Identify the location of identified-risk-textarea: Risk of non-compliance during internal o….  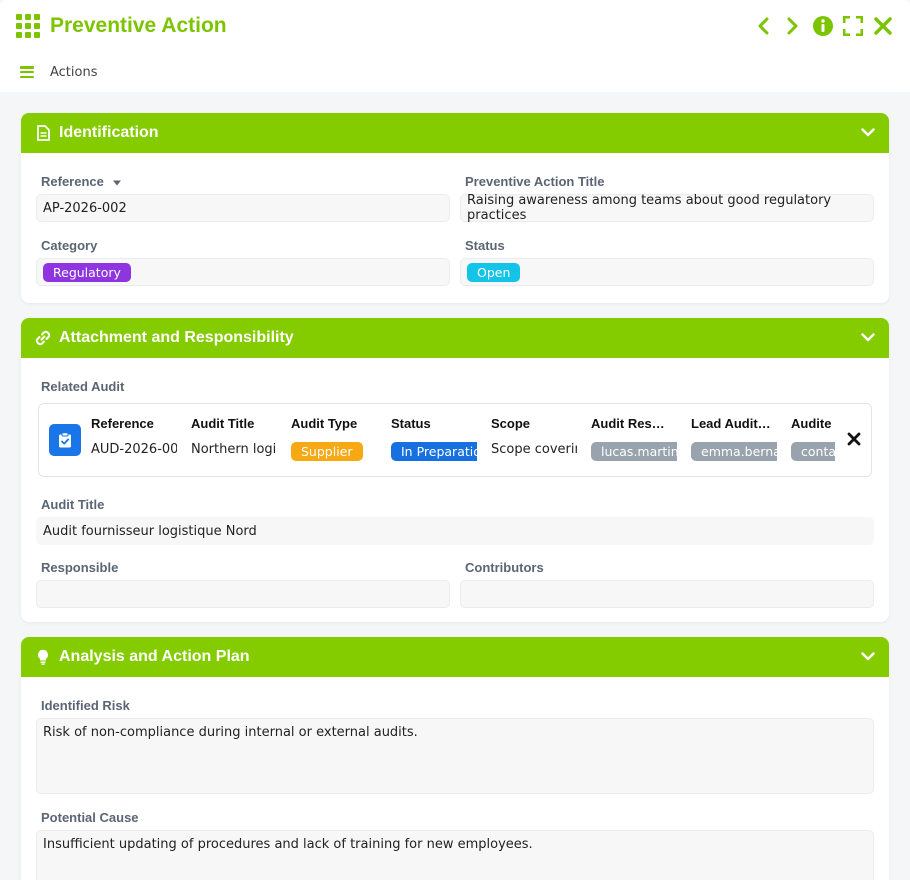
(455, 756).